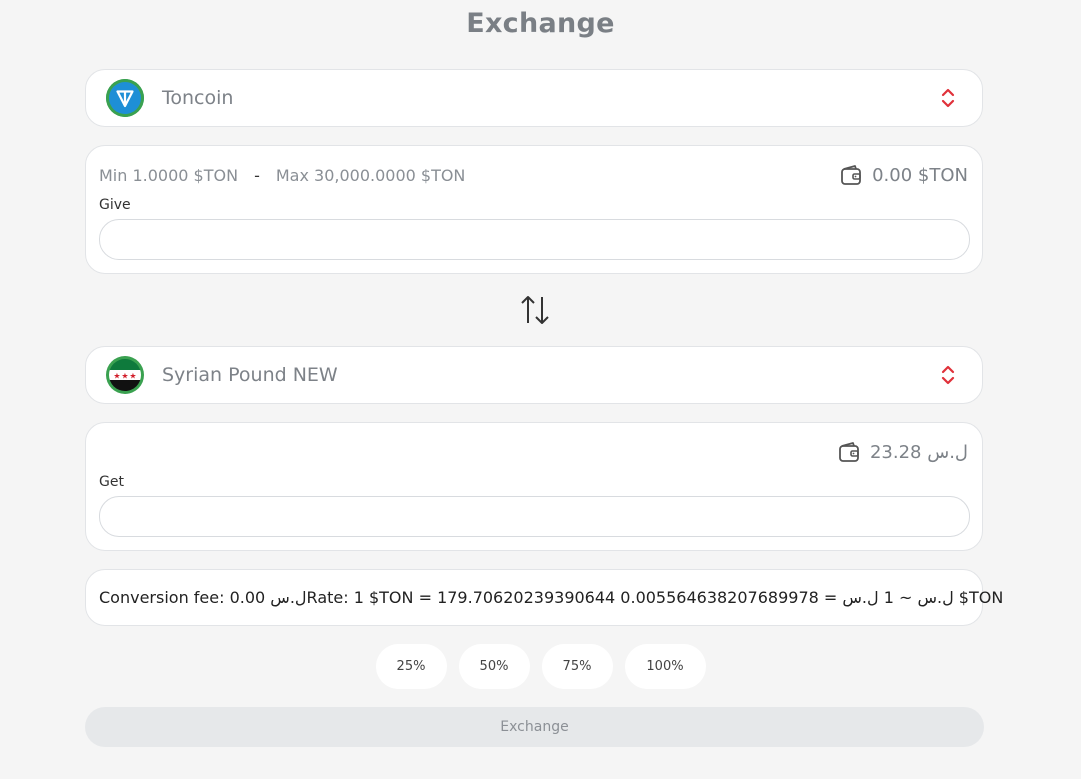 This screenshot has height=779, width=1081. What do you see at coordinates (918, 452) in the screenshot?
I see `to-balance-value: 23.28 ل.س` at bounding box center [918, 452].